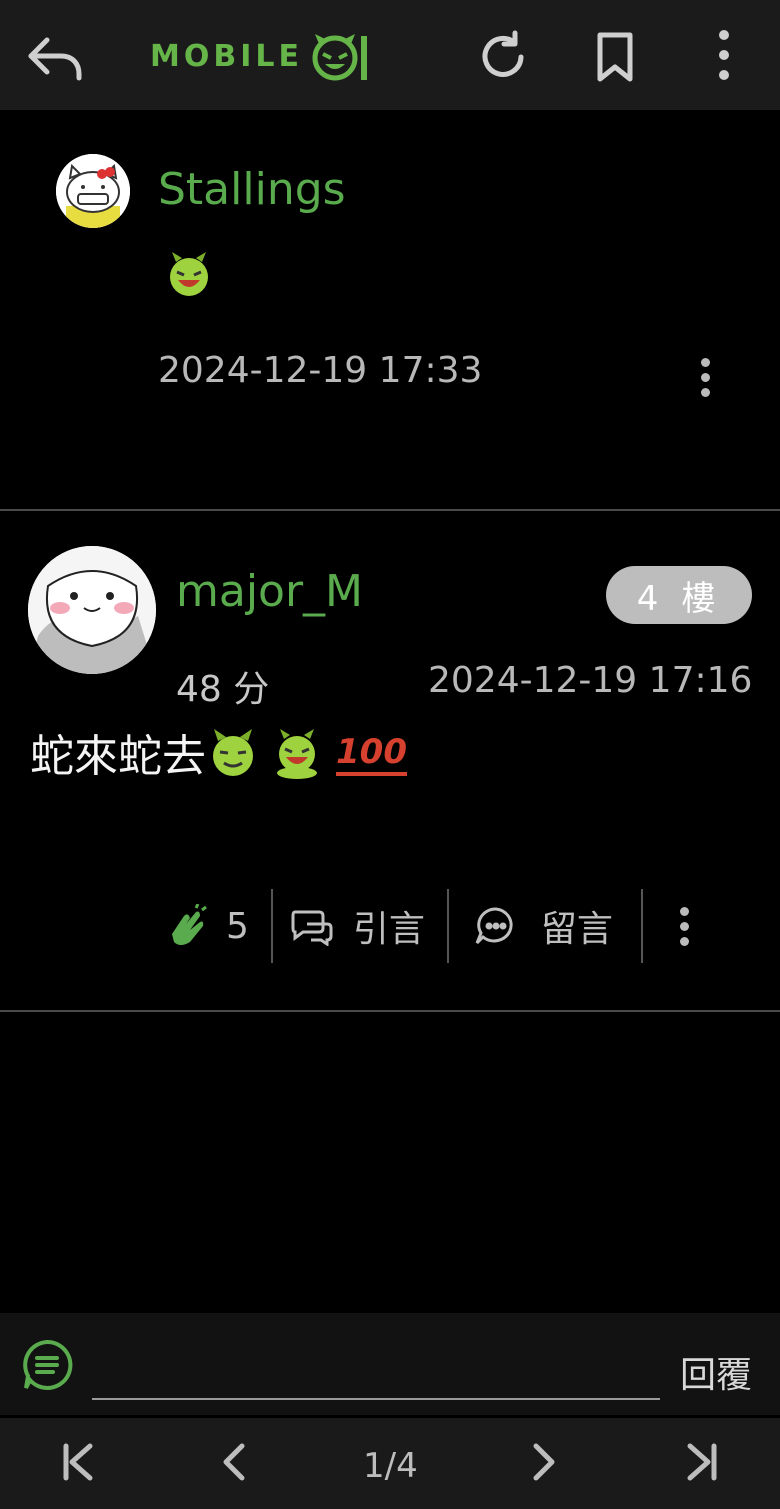 This screenshot has width=780, height=1509. I want to click on hundred-points-emoji: 100, so click(371, 754).